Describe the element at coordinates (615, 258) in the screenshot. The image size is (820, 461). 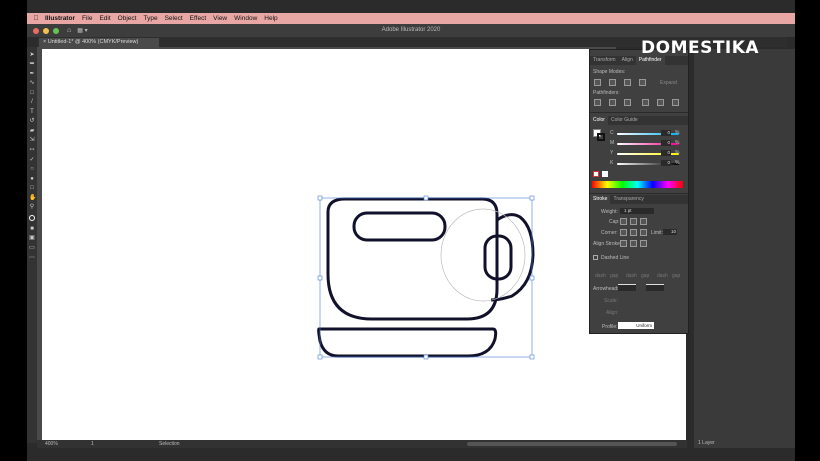
I see `dashed-line-label: Dashed Line` at that location.